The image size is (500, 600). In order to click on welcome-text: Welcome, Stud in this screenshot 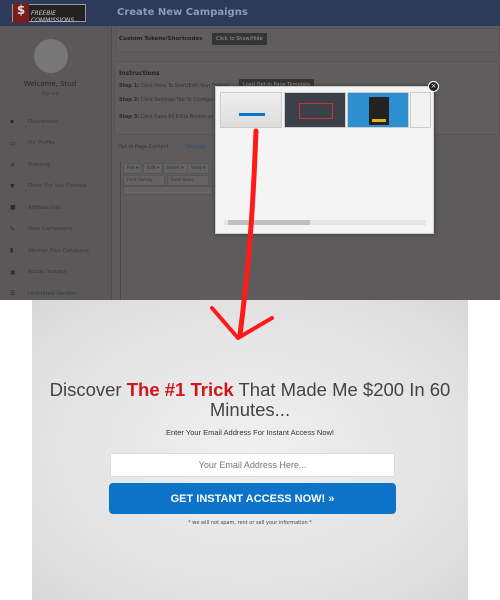, I will do `click(50, 84)`.